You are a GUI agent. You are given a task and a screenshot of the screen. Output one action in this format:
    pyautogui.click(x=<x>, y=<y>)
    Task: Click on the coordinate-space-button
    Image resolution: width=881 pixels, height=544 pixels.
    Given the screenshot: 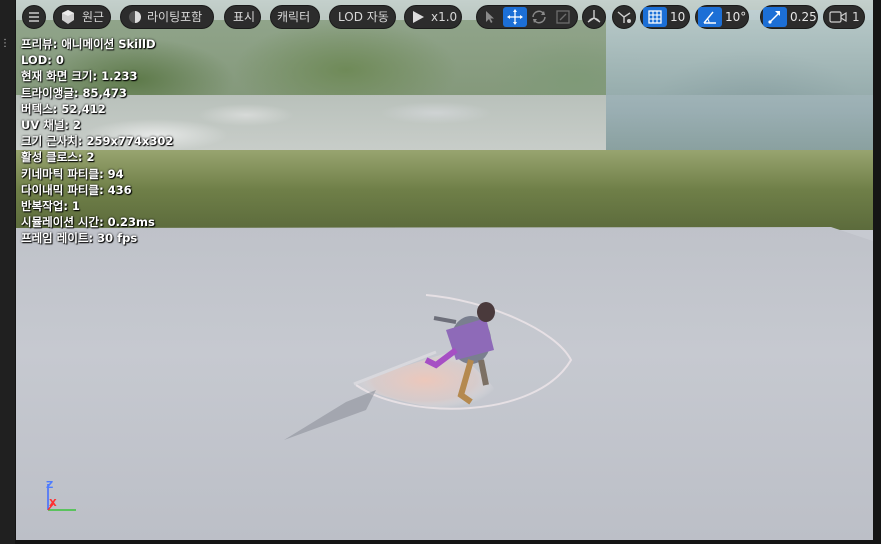 What is the action you would take?
    pyautogui.click(x=594, y=17)
    